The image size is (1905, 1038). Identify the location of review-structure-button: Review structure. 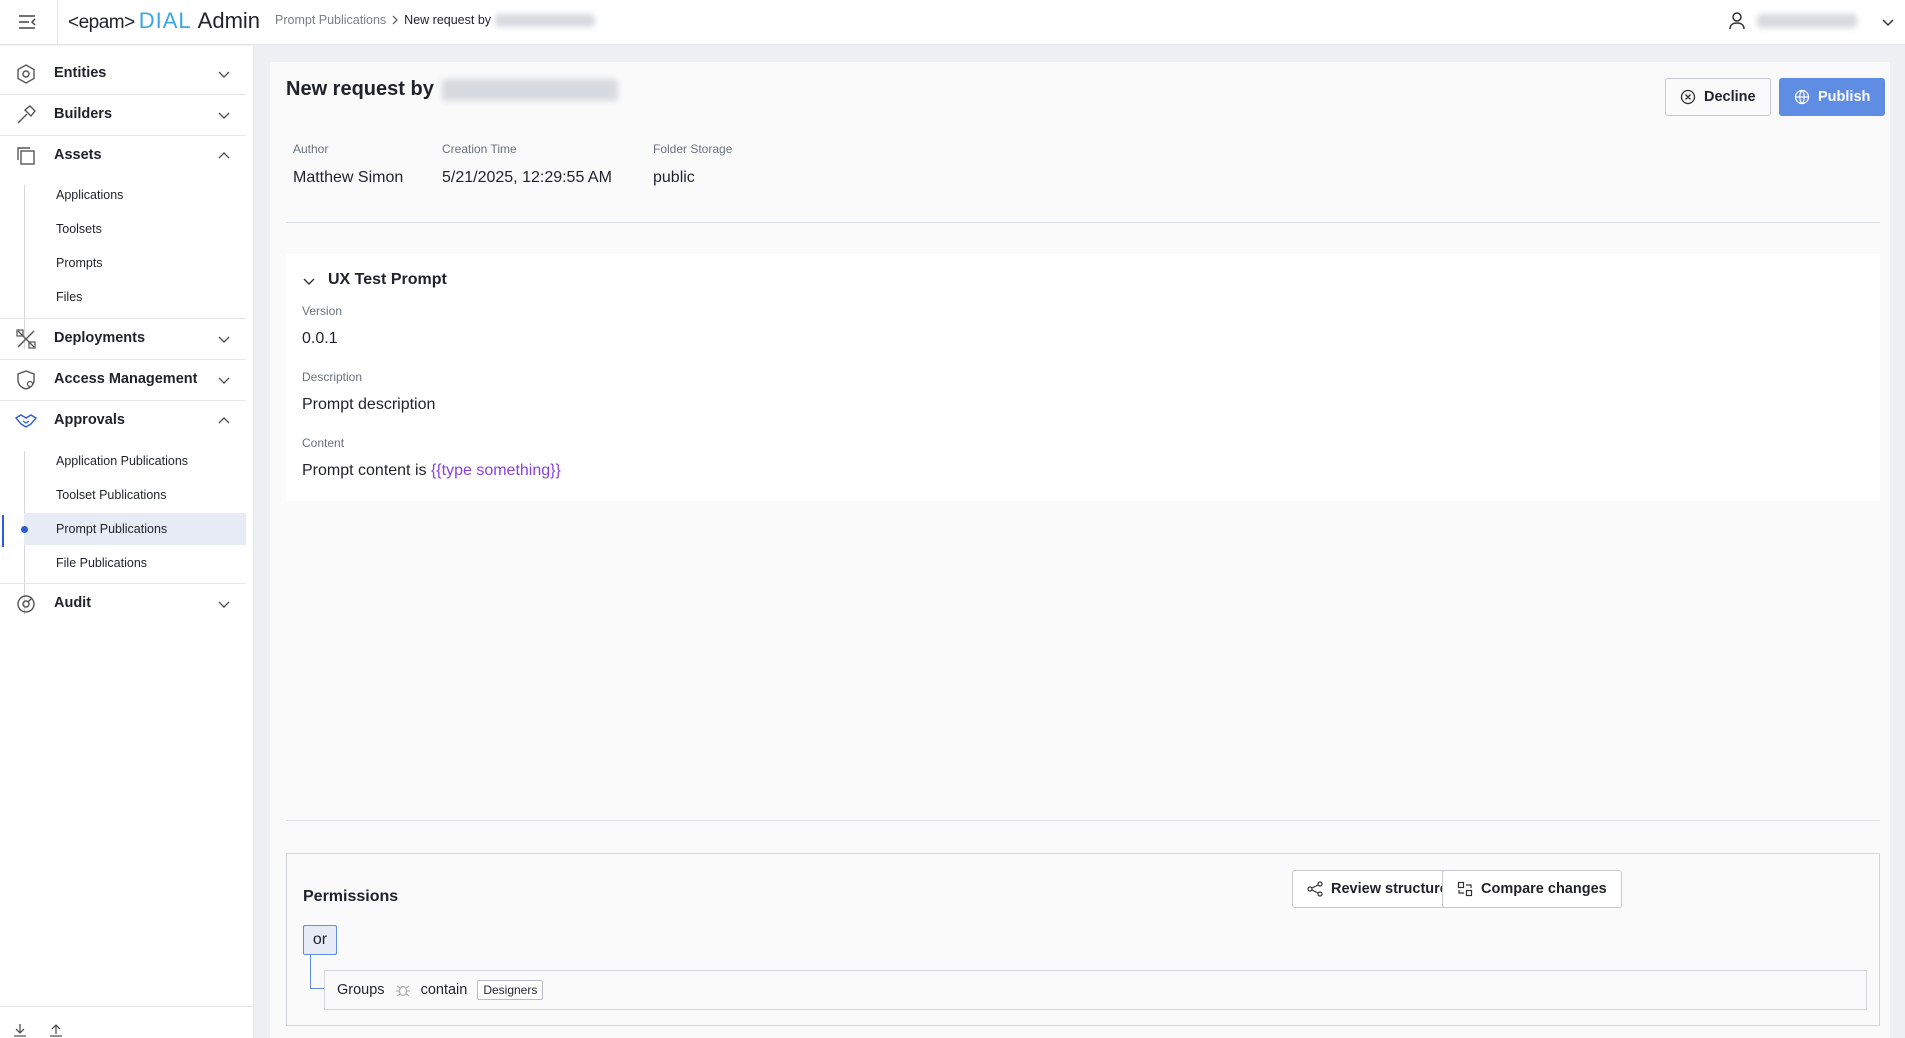
(1377, 889).